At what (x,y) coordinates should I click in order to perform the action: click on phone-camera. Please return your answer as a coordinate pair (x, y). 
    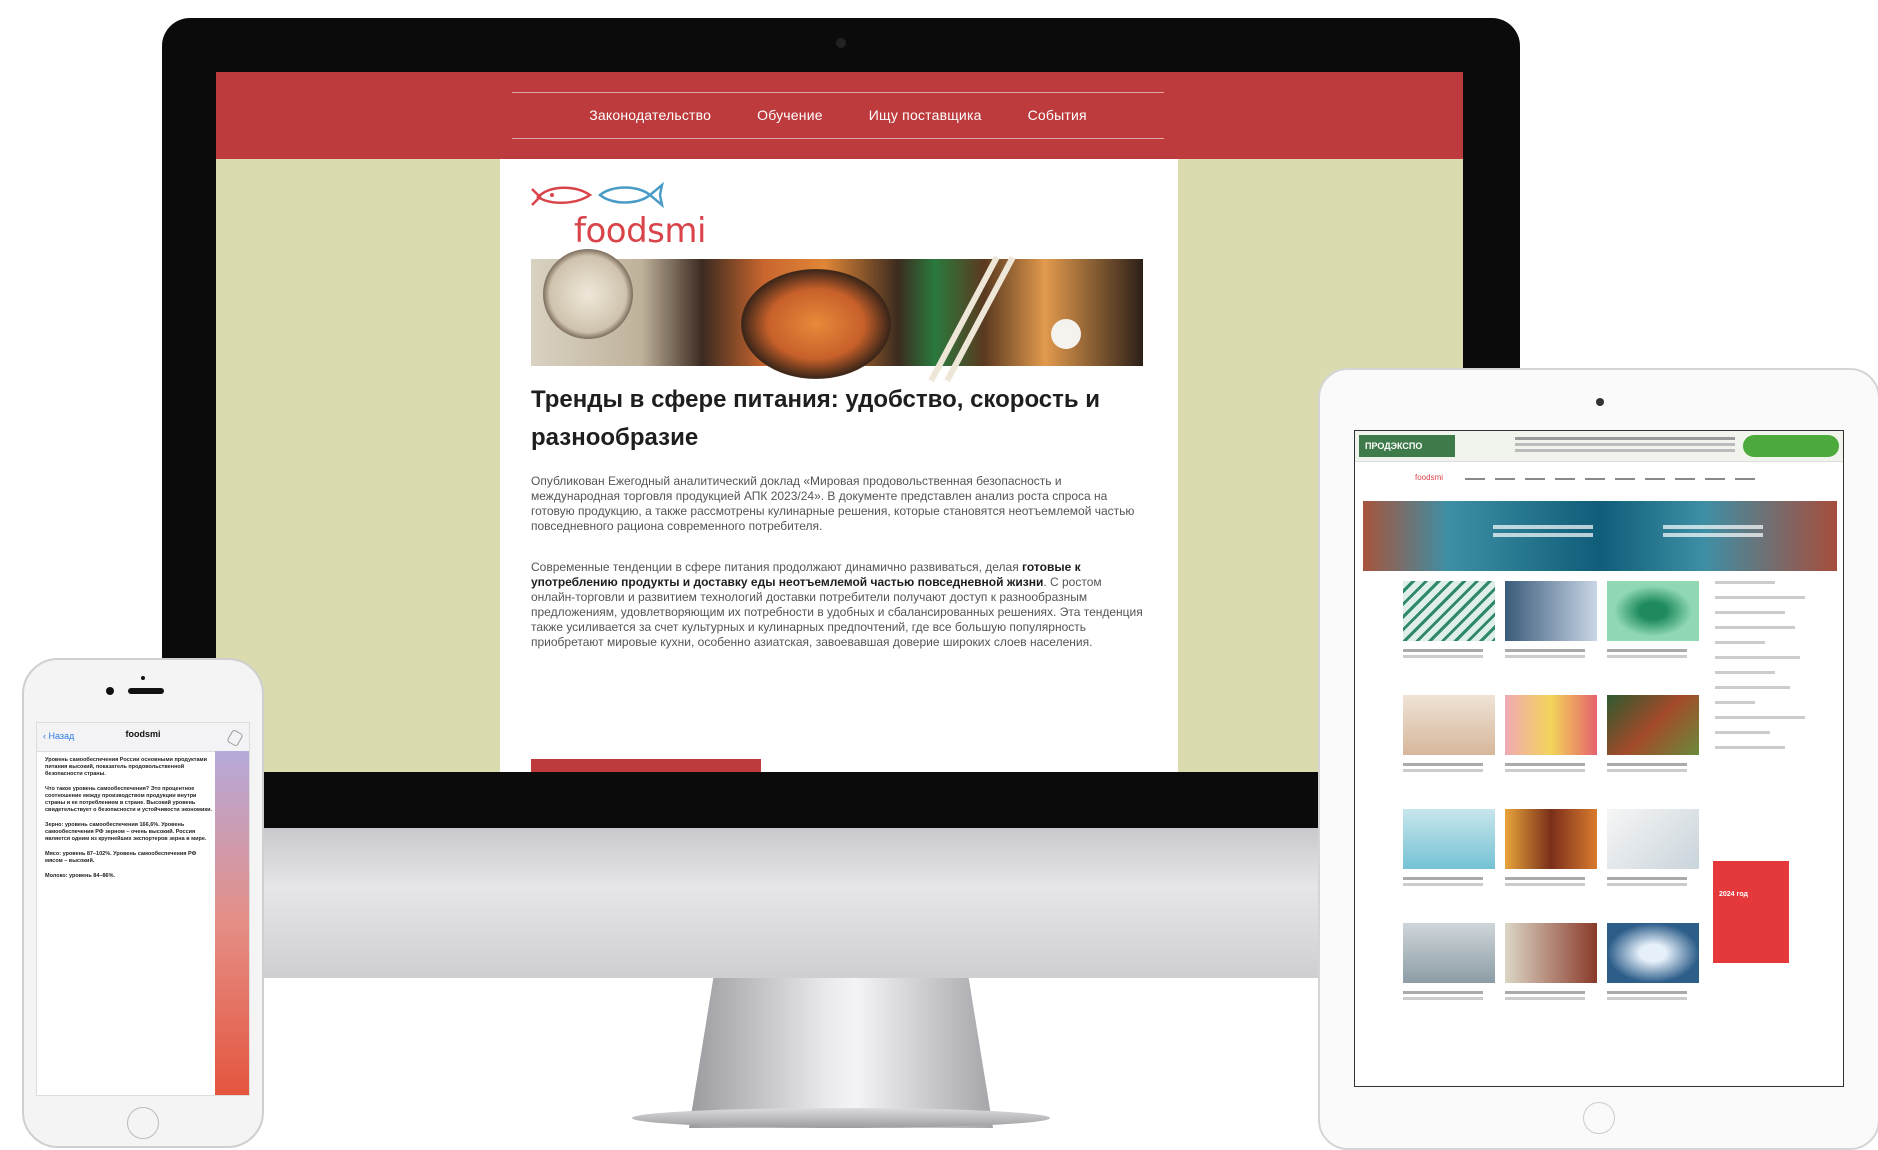
    Looking at the image, I should click on (110, 691).